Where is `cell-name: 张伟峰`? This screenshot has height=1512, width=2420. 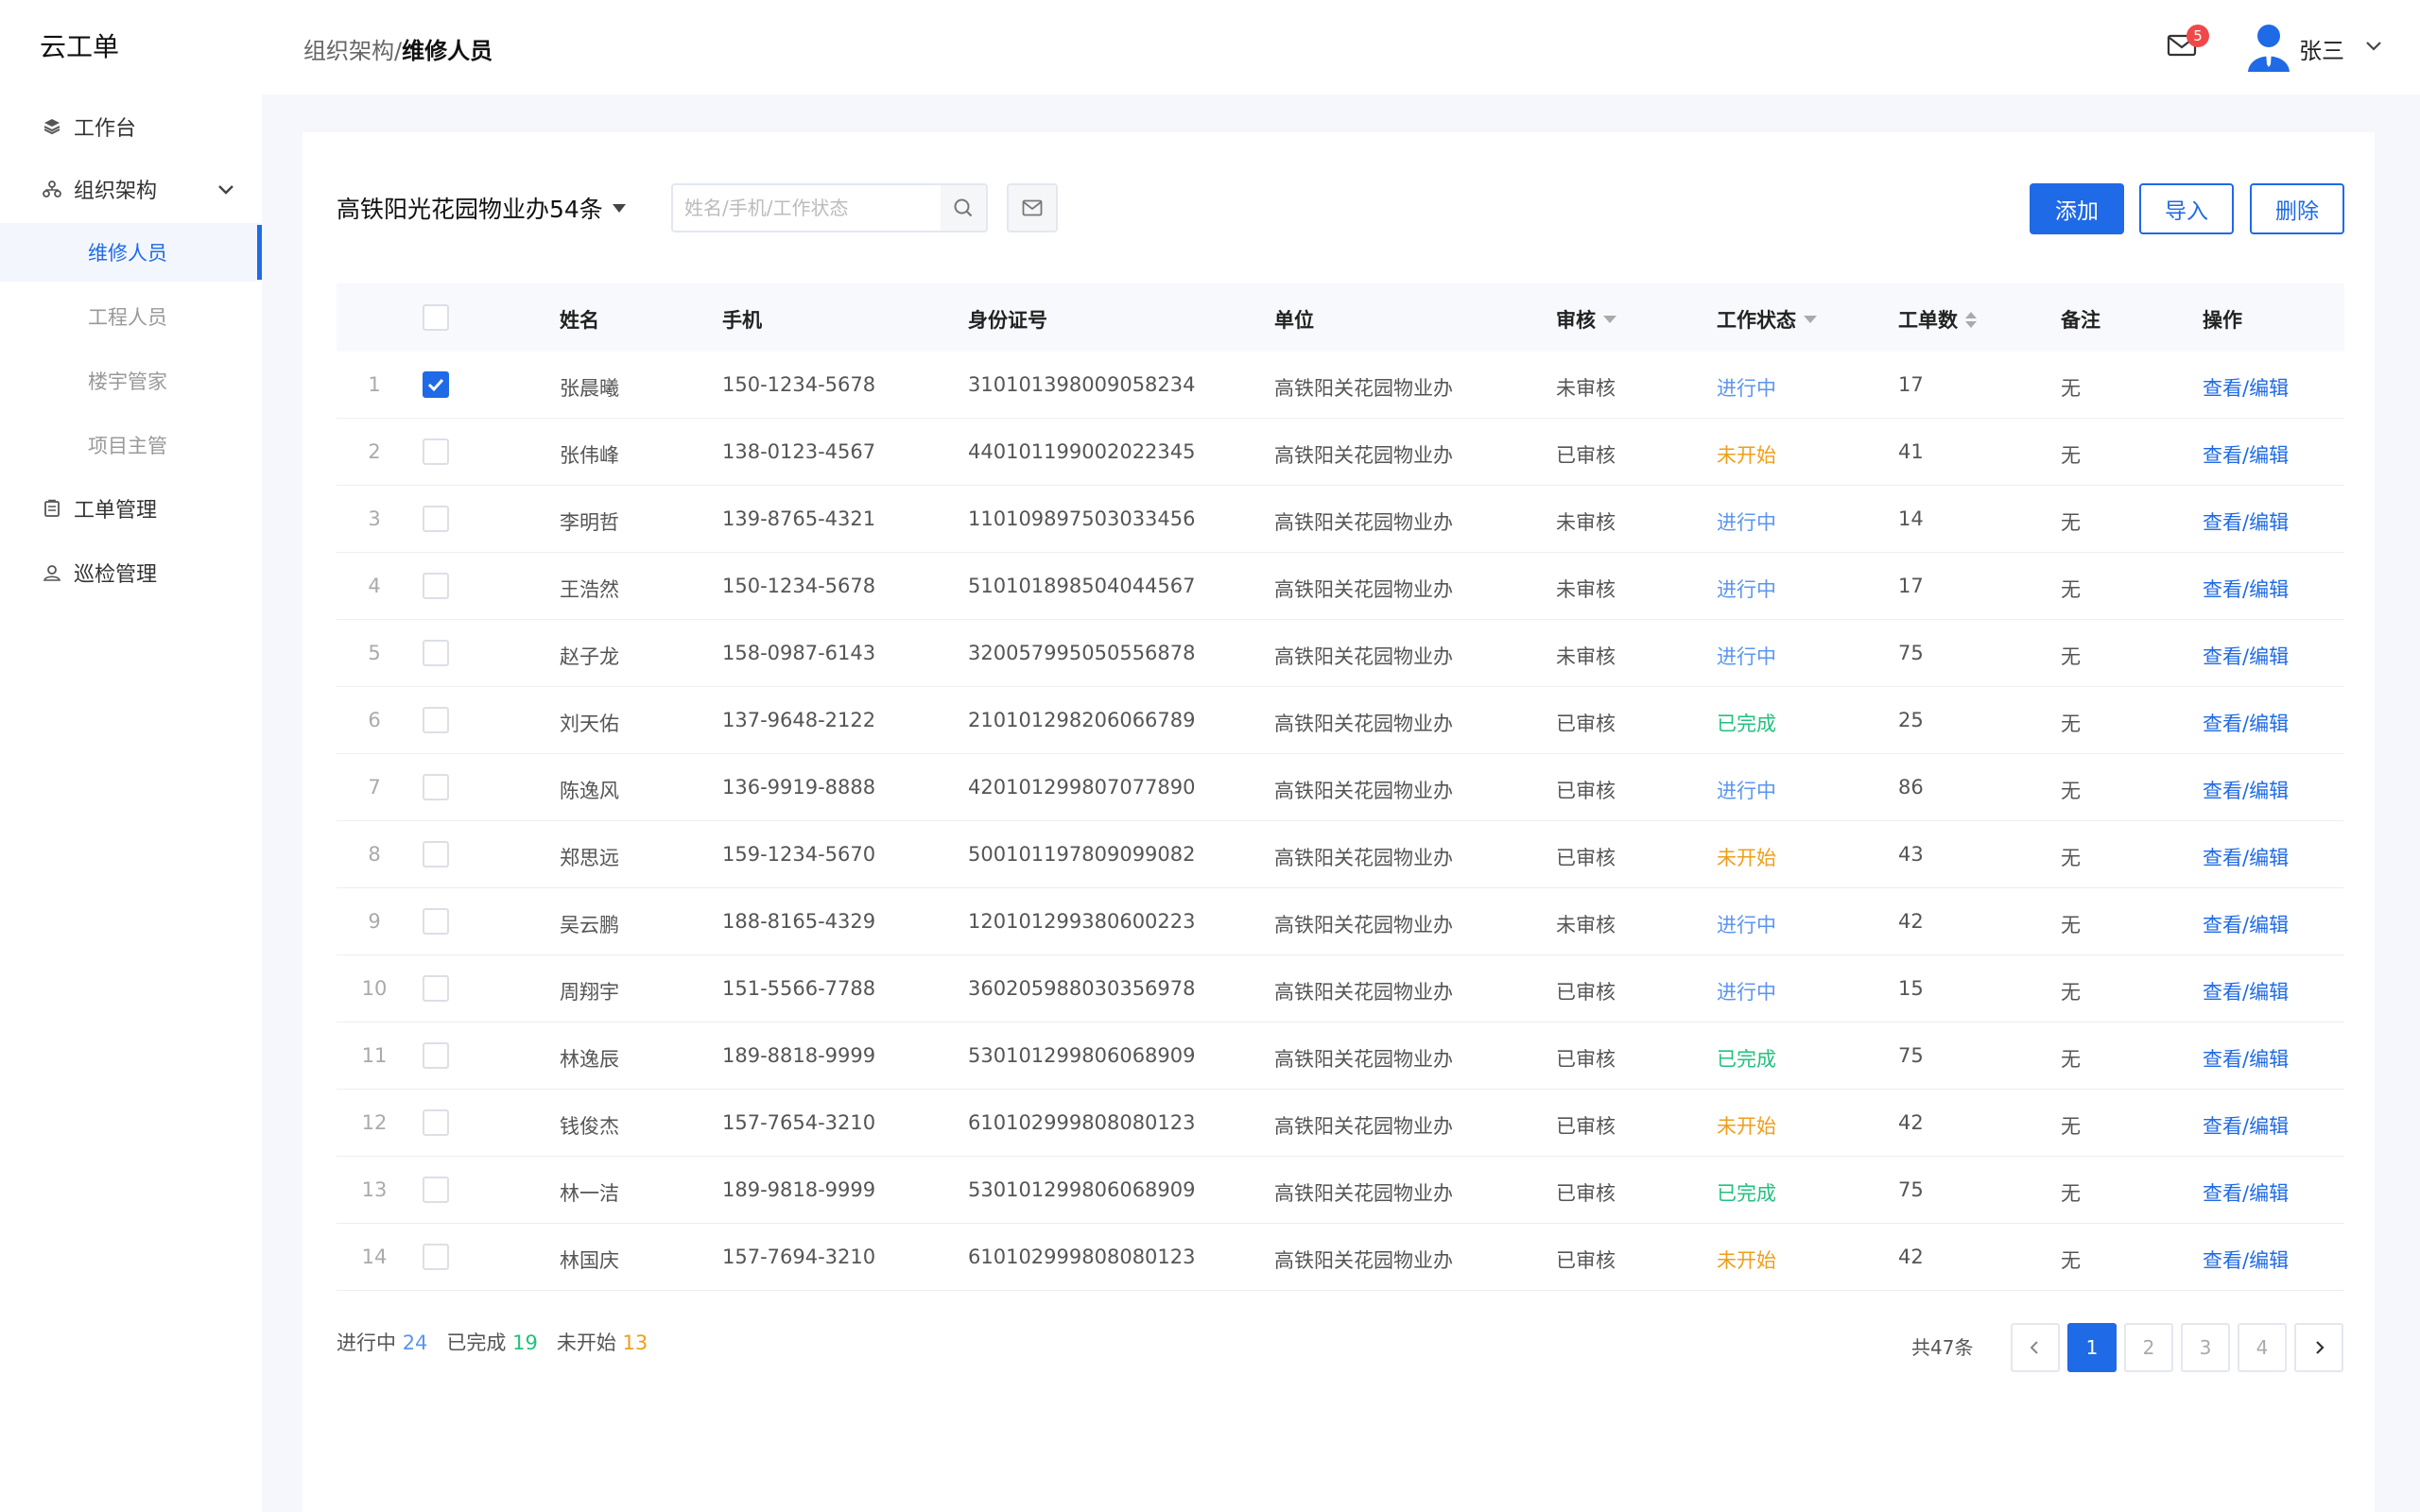
cell-name: 张伟峰 is located at coordinates (589, 455).